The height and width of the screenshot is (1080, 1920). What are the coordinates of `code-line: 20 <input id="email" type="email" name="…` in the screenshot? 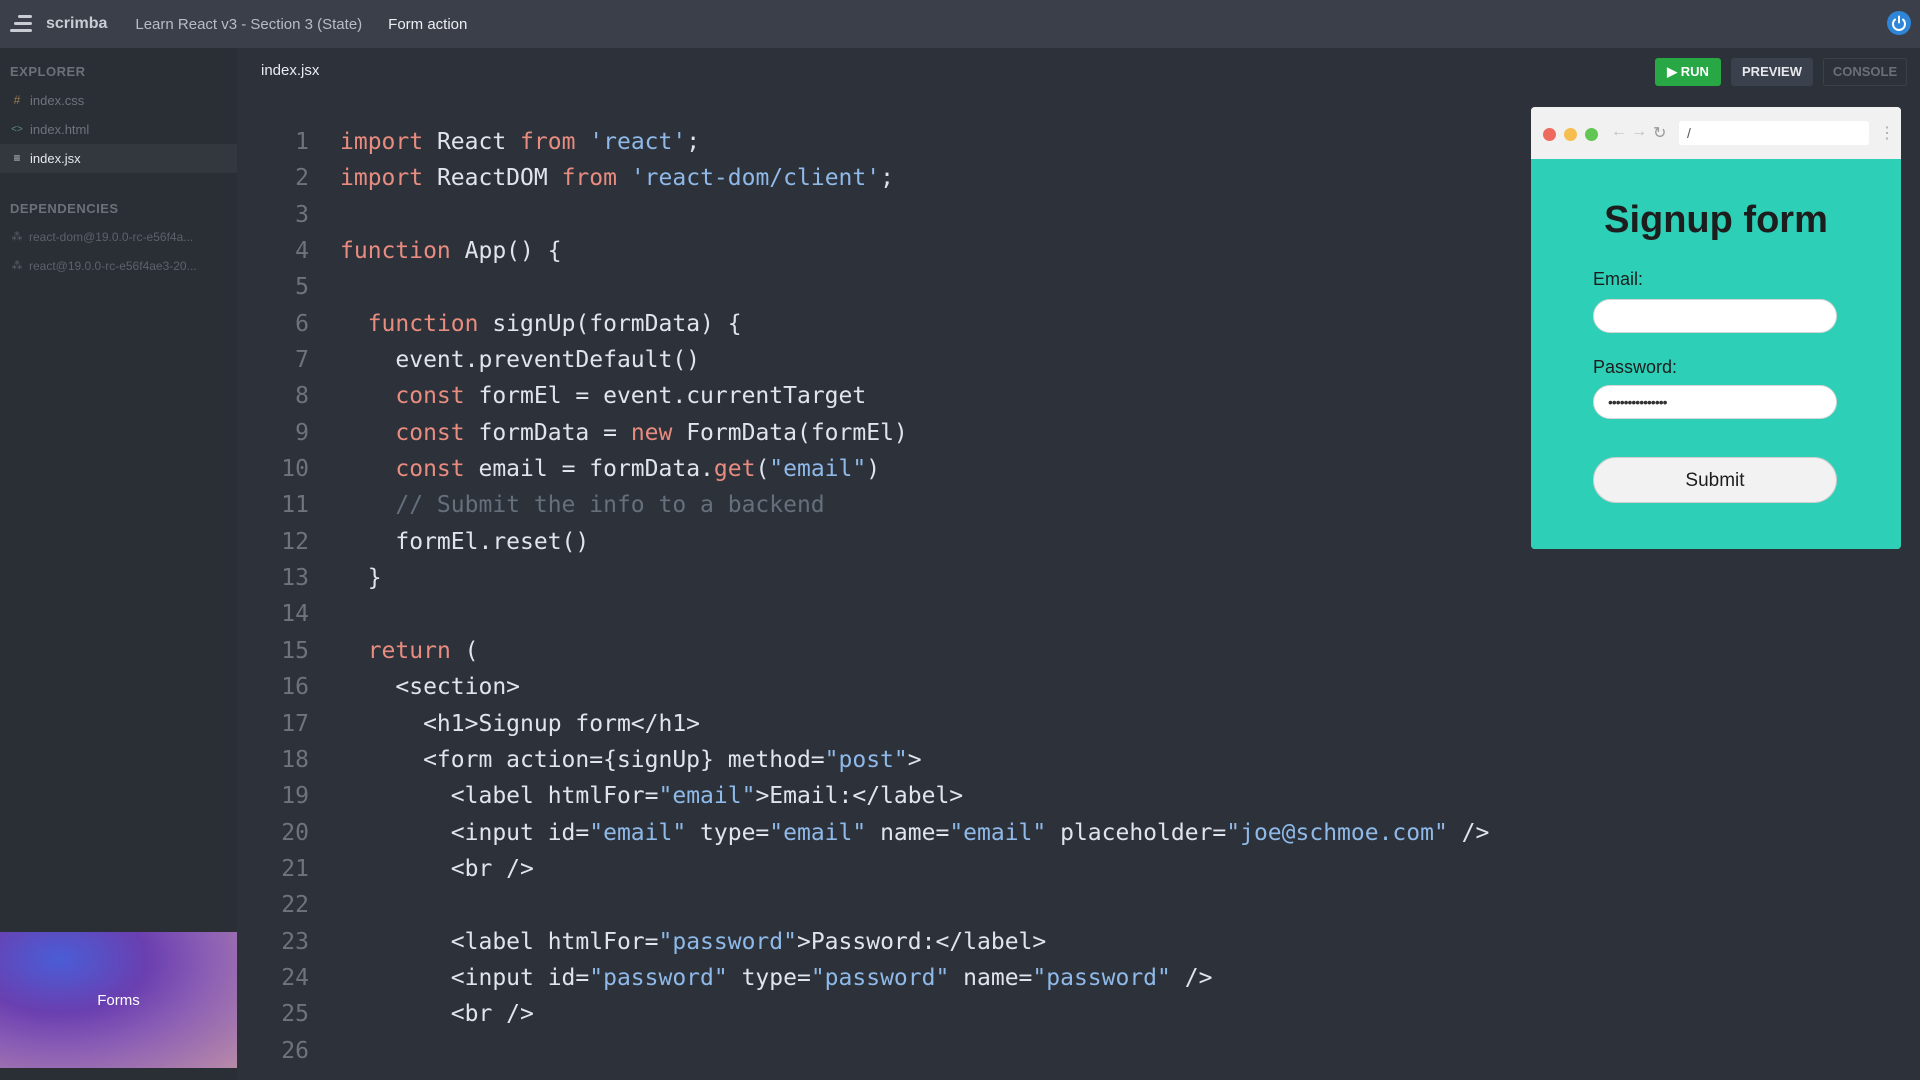 It's located at (887, 833).